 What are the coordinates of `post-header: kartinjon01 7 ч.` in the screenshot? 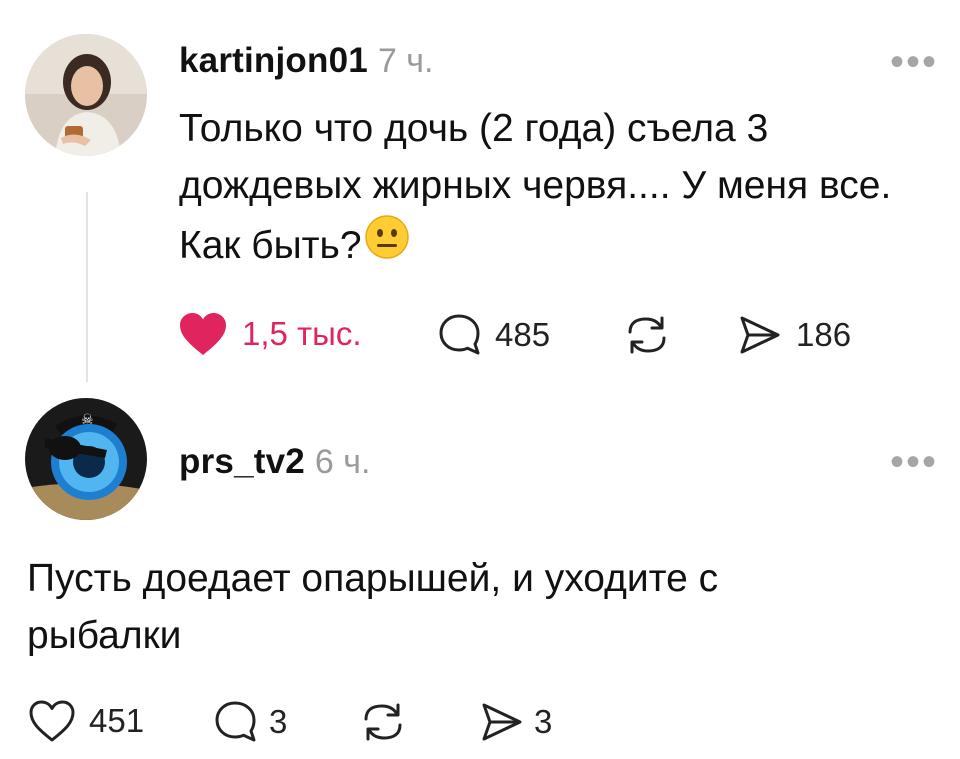 It's located at (306, 61).